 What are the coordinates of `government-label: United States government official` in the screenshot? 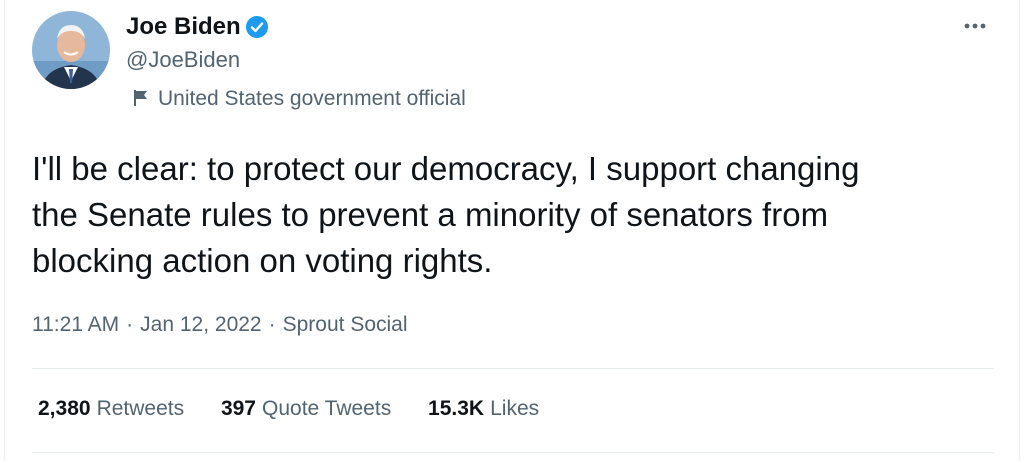 It's located at (312, 99).